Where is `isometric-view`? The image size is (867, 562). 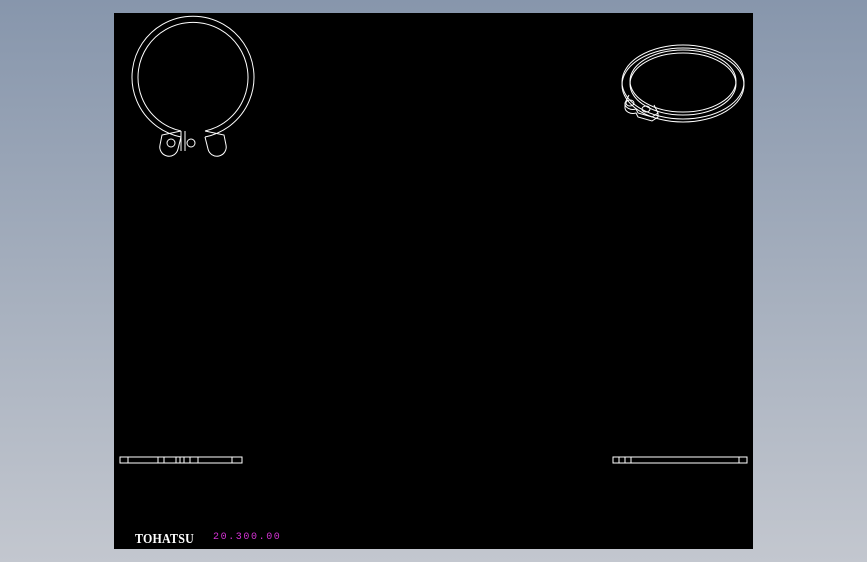
isometric-view is located at coordinates (683, 83).